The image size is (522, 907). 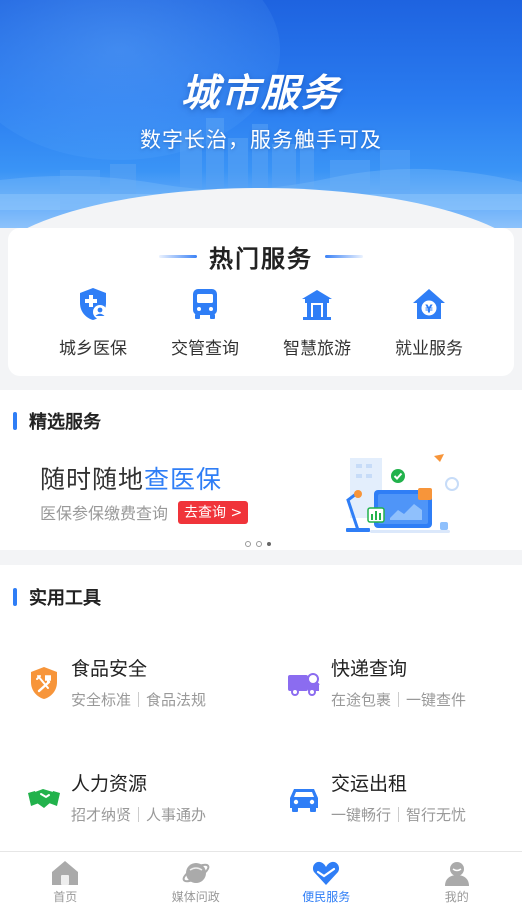 I want to click on hot-service-label: 交管查询, so click(x=205, y=349).